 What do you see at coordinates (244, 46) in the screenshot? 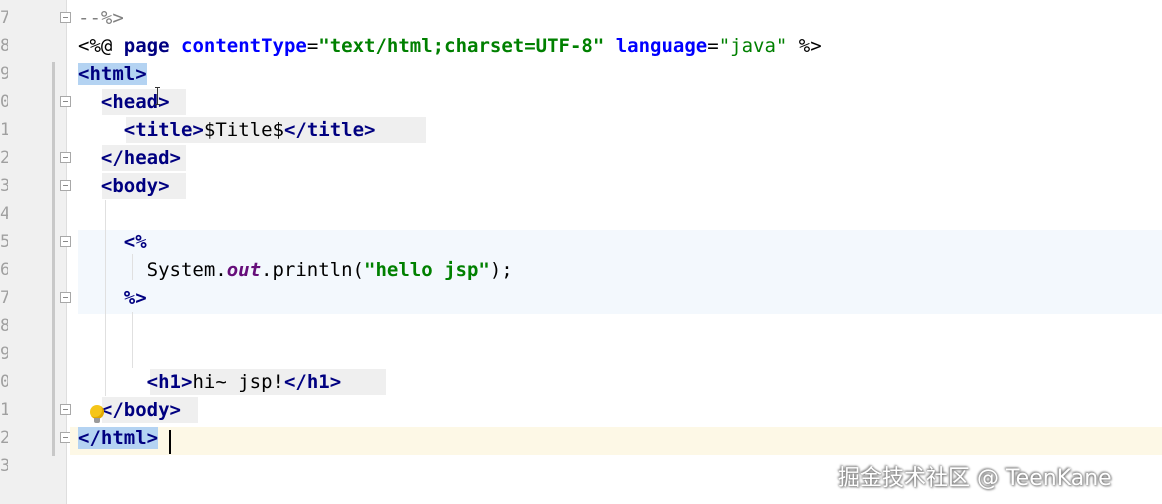
I see `attribute-content-type: contentType` at bounding box center [244, 46].